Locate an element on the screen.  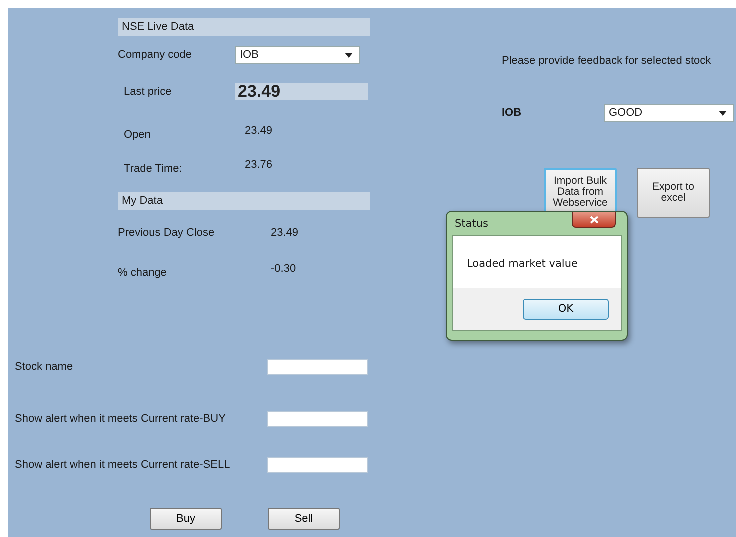
field-label: Show alert when it meets Current rate-BUY is located at coordinates (121, 419).